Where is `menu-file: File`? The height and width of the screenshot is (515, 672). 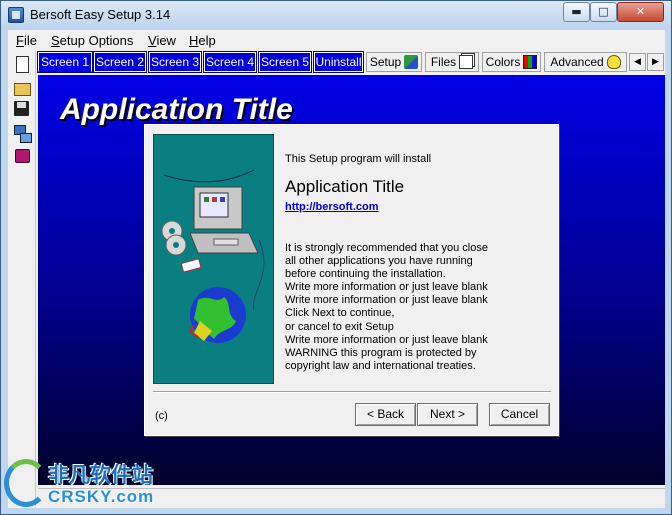 menu-file: File is located at coordinates (26, 40).